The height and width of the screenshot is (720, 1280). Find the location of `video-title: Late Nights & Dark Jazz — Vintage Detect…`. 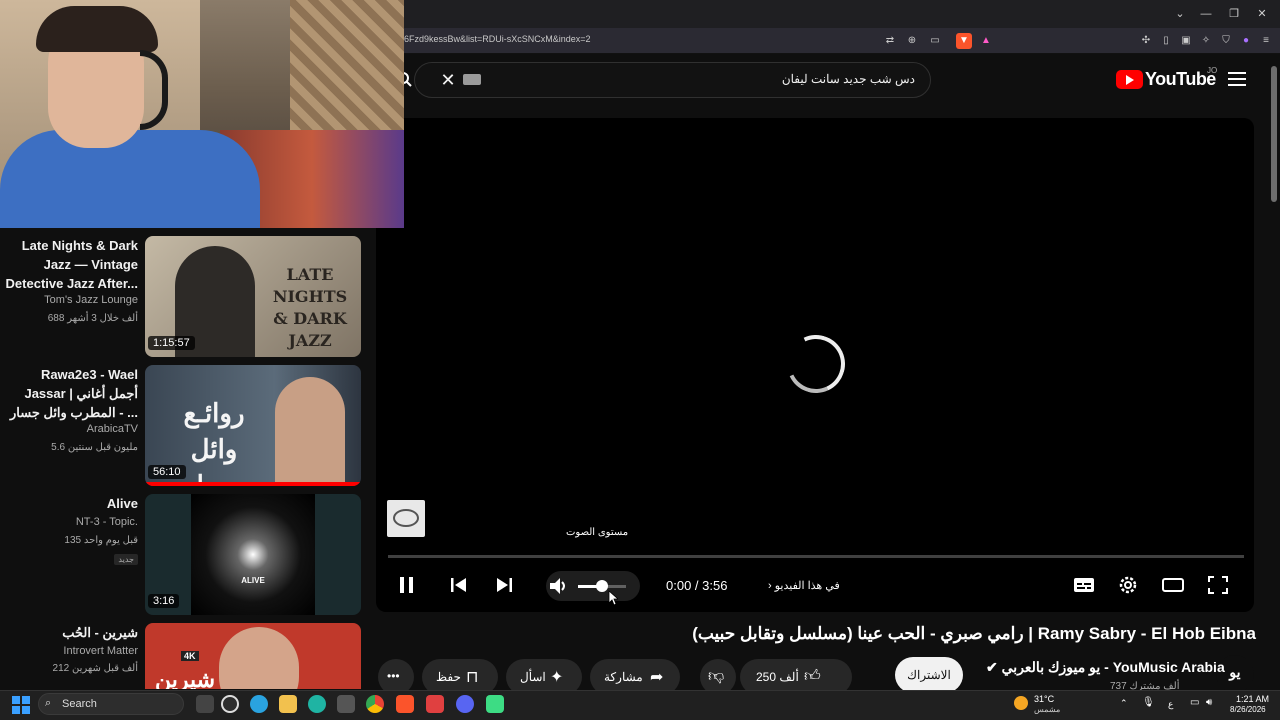

video-title: Late Nights & Dark Jazz — Vintage Detect… is located at coordinates (70, 264).